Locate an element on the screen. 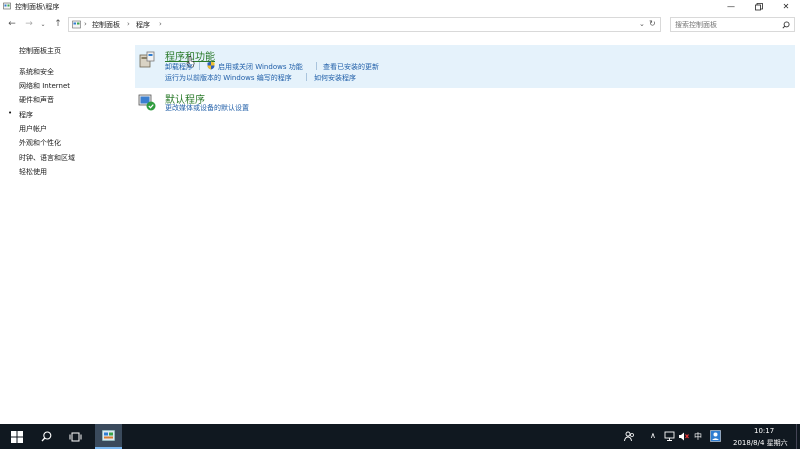 The height and width of the screenshot is (449, 800). forward-button: → is located at coordinates (29, 24).